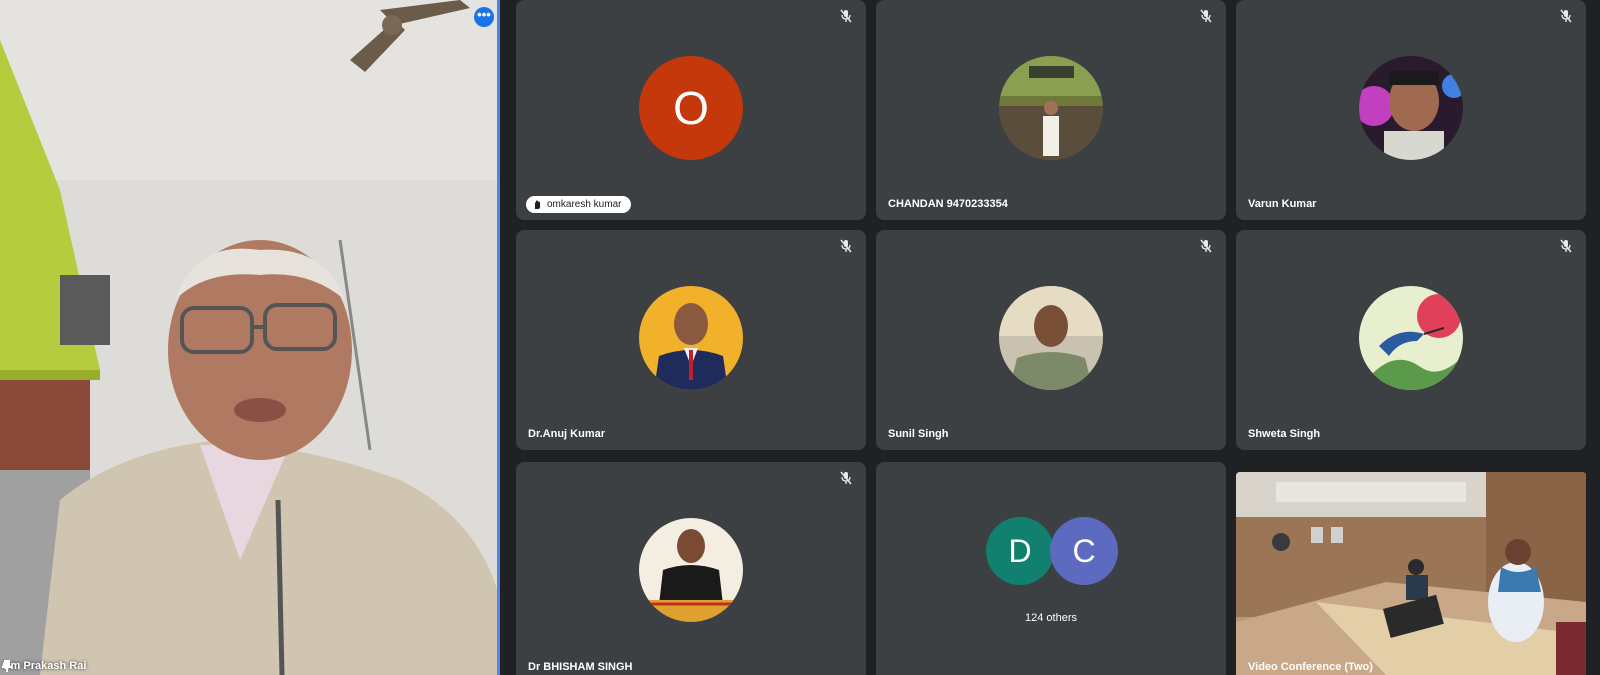  I want to click on others-avatar-group: D C, so click(1052, 551).